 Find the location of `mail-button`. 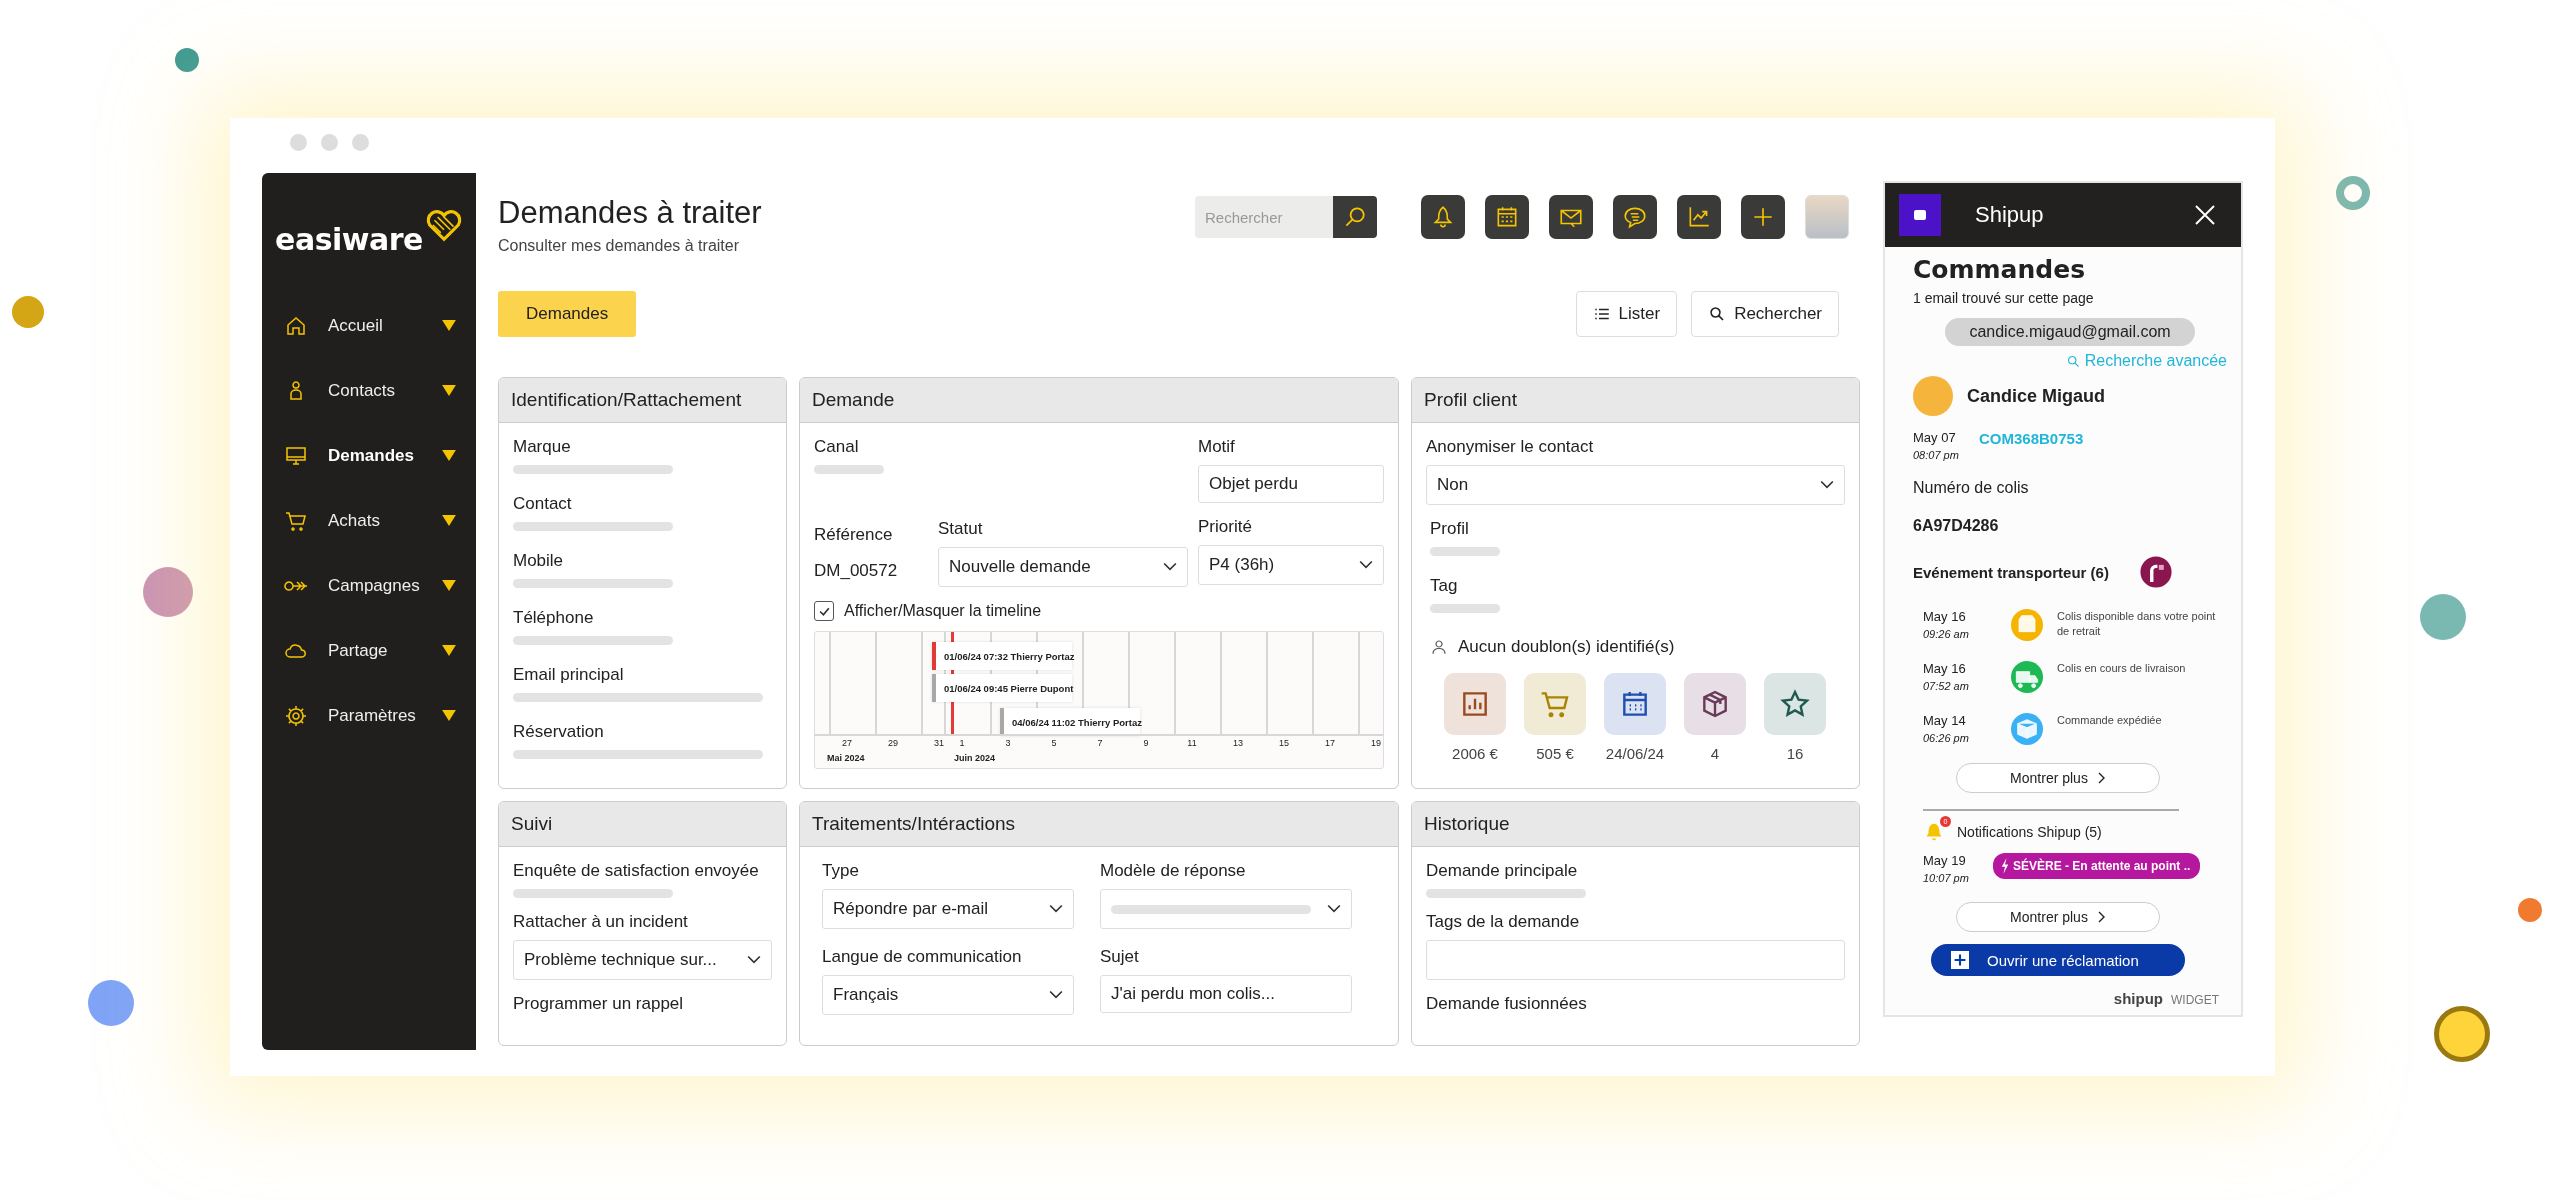

mail-button is located at coordinates (1571, 217).